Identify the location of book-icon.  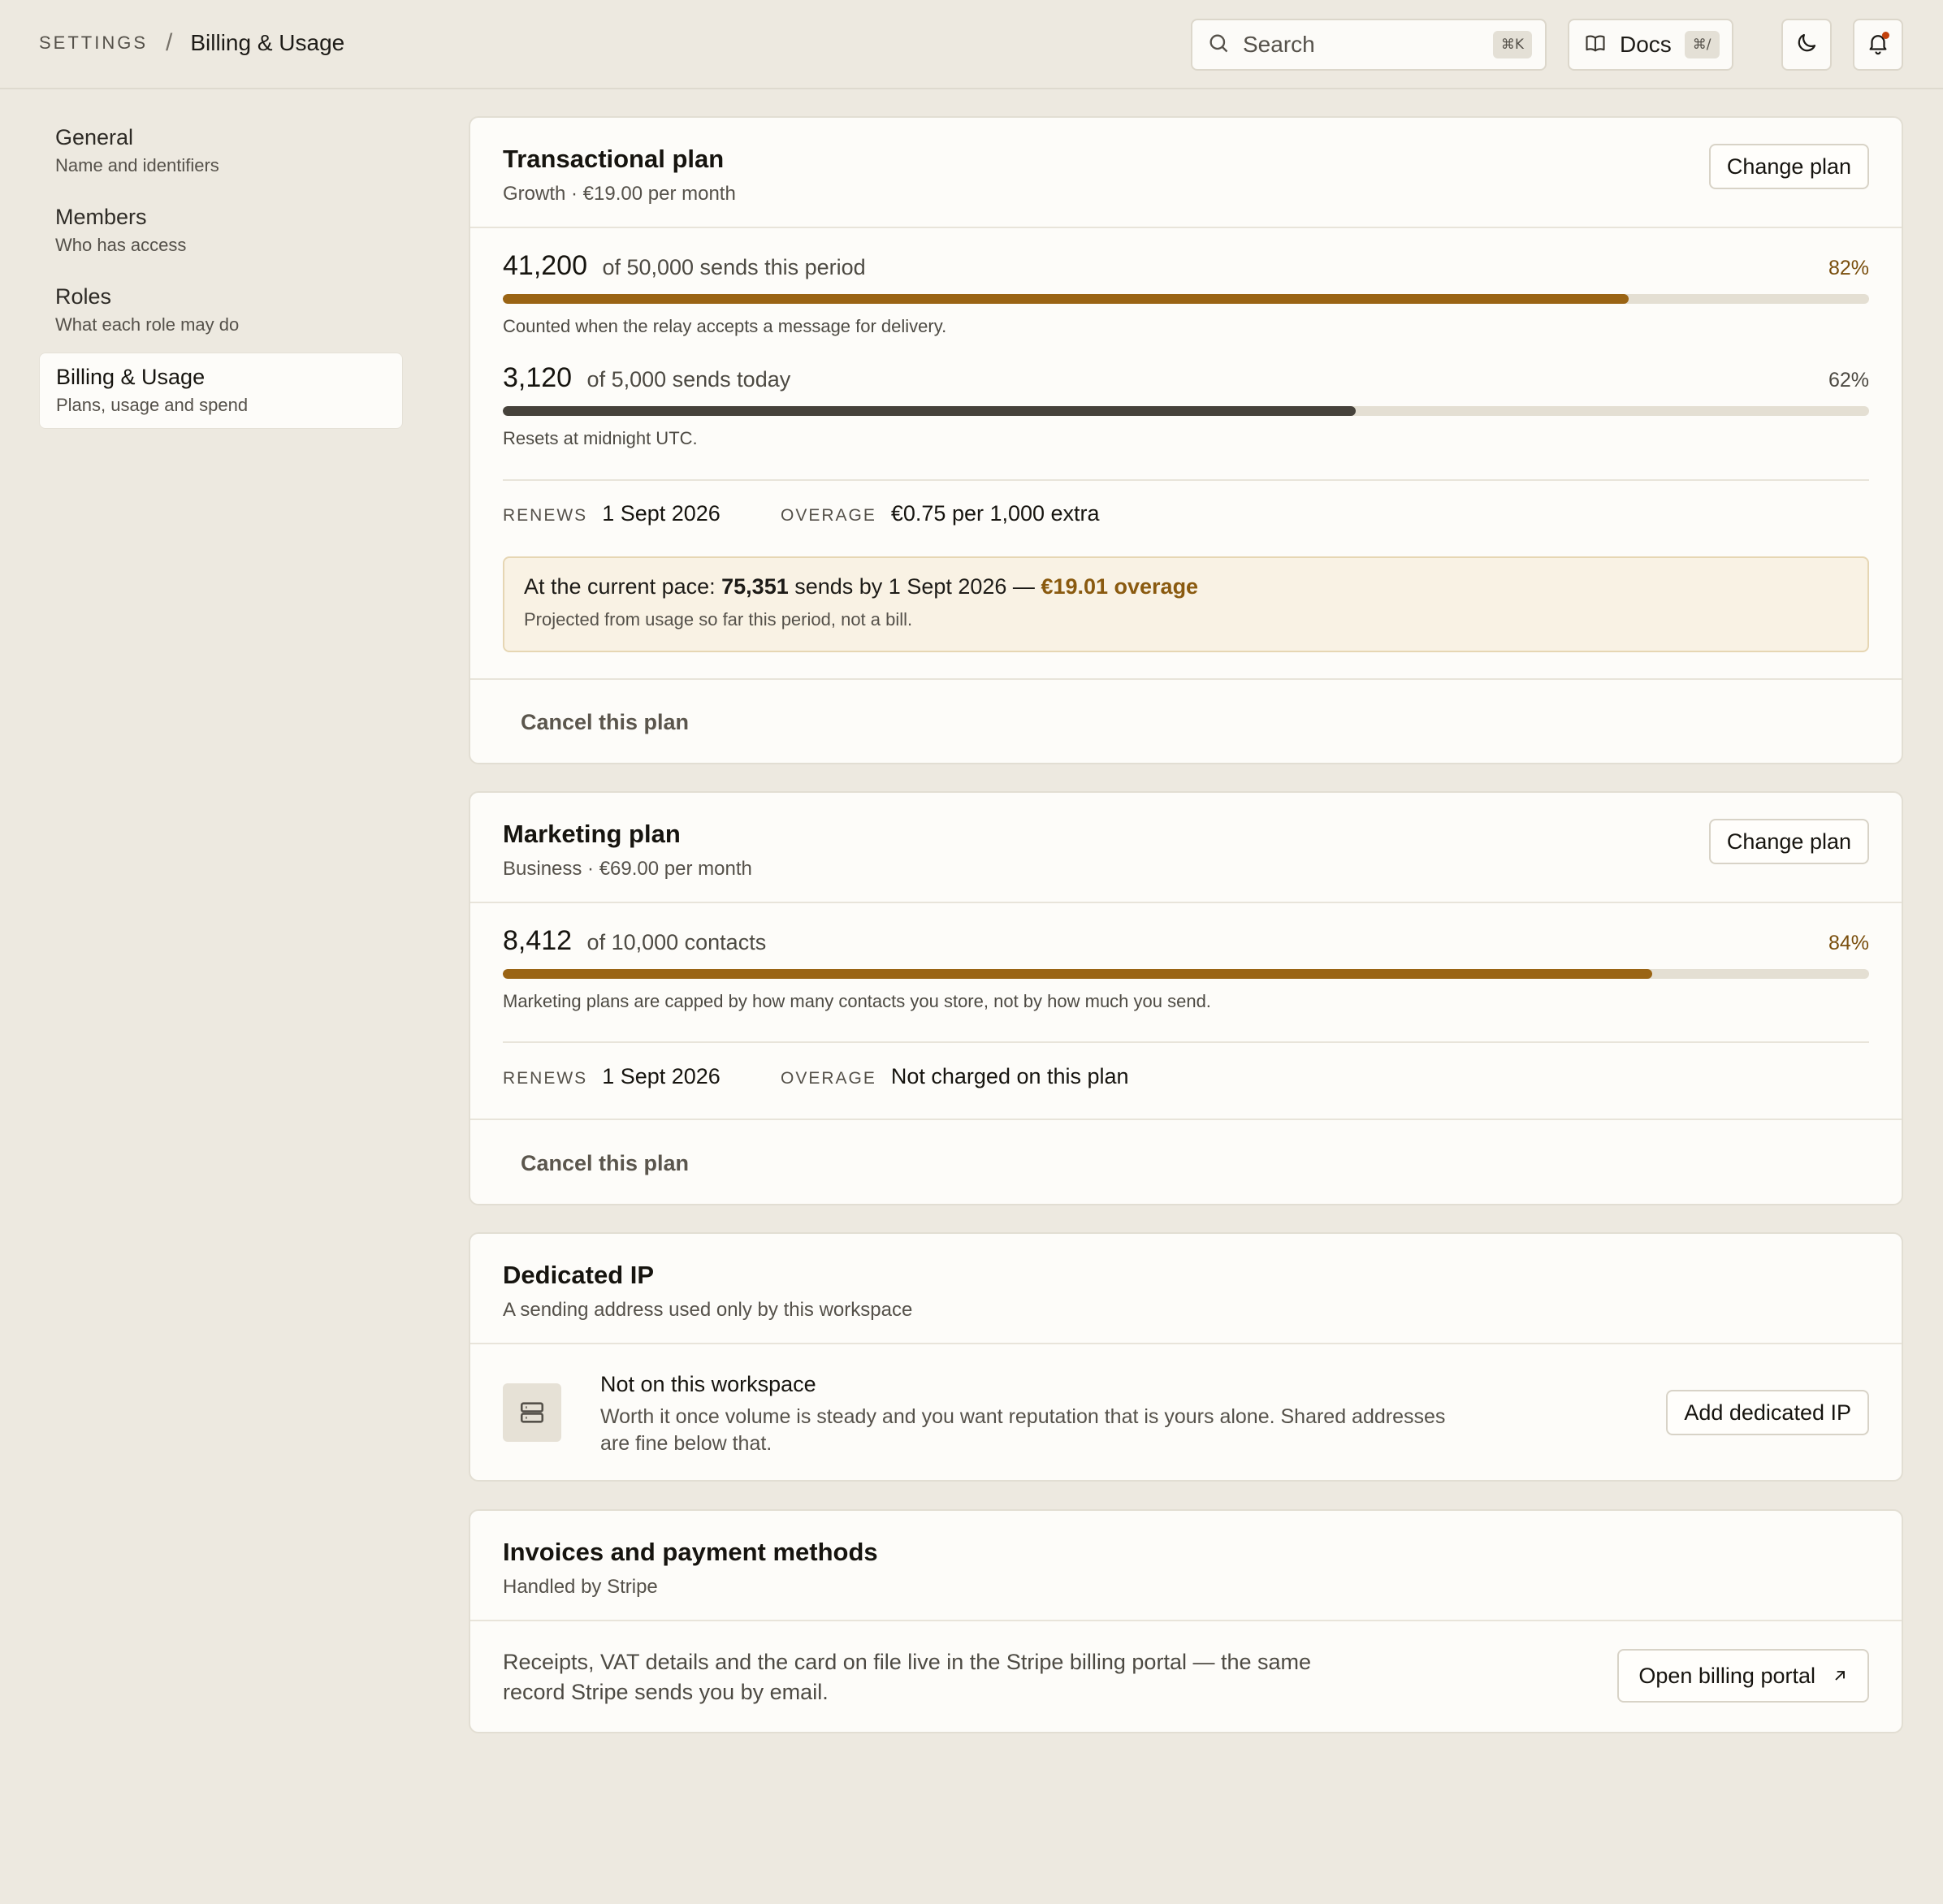
(1595, 45).